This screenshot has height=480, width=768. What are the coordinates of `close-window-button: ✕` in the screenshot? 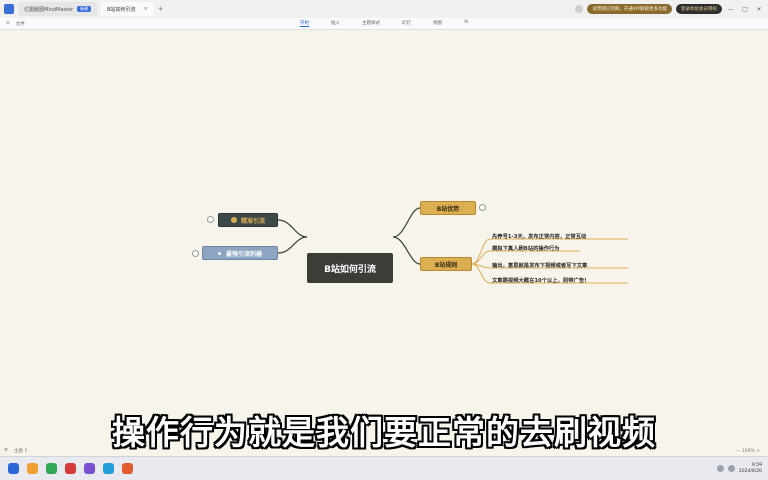 It's located at (759, 9).